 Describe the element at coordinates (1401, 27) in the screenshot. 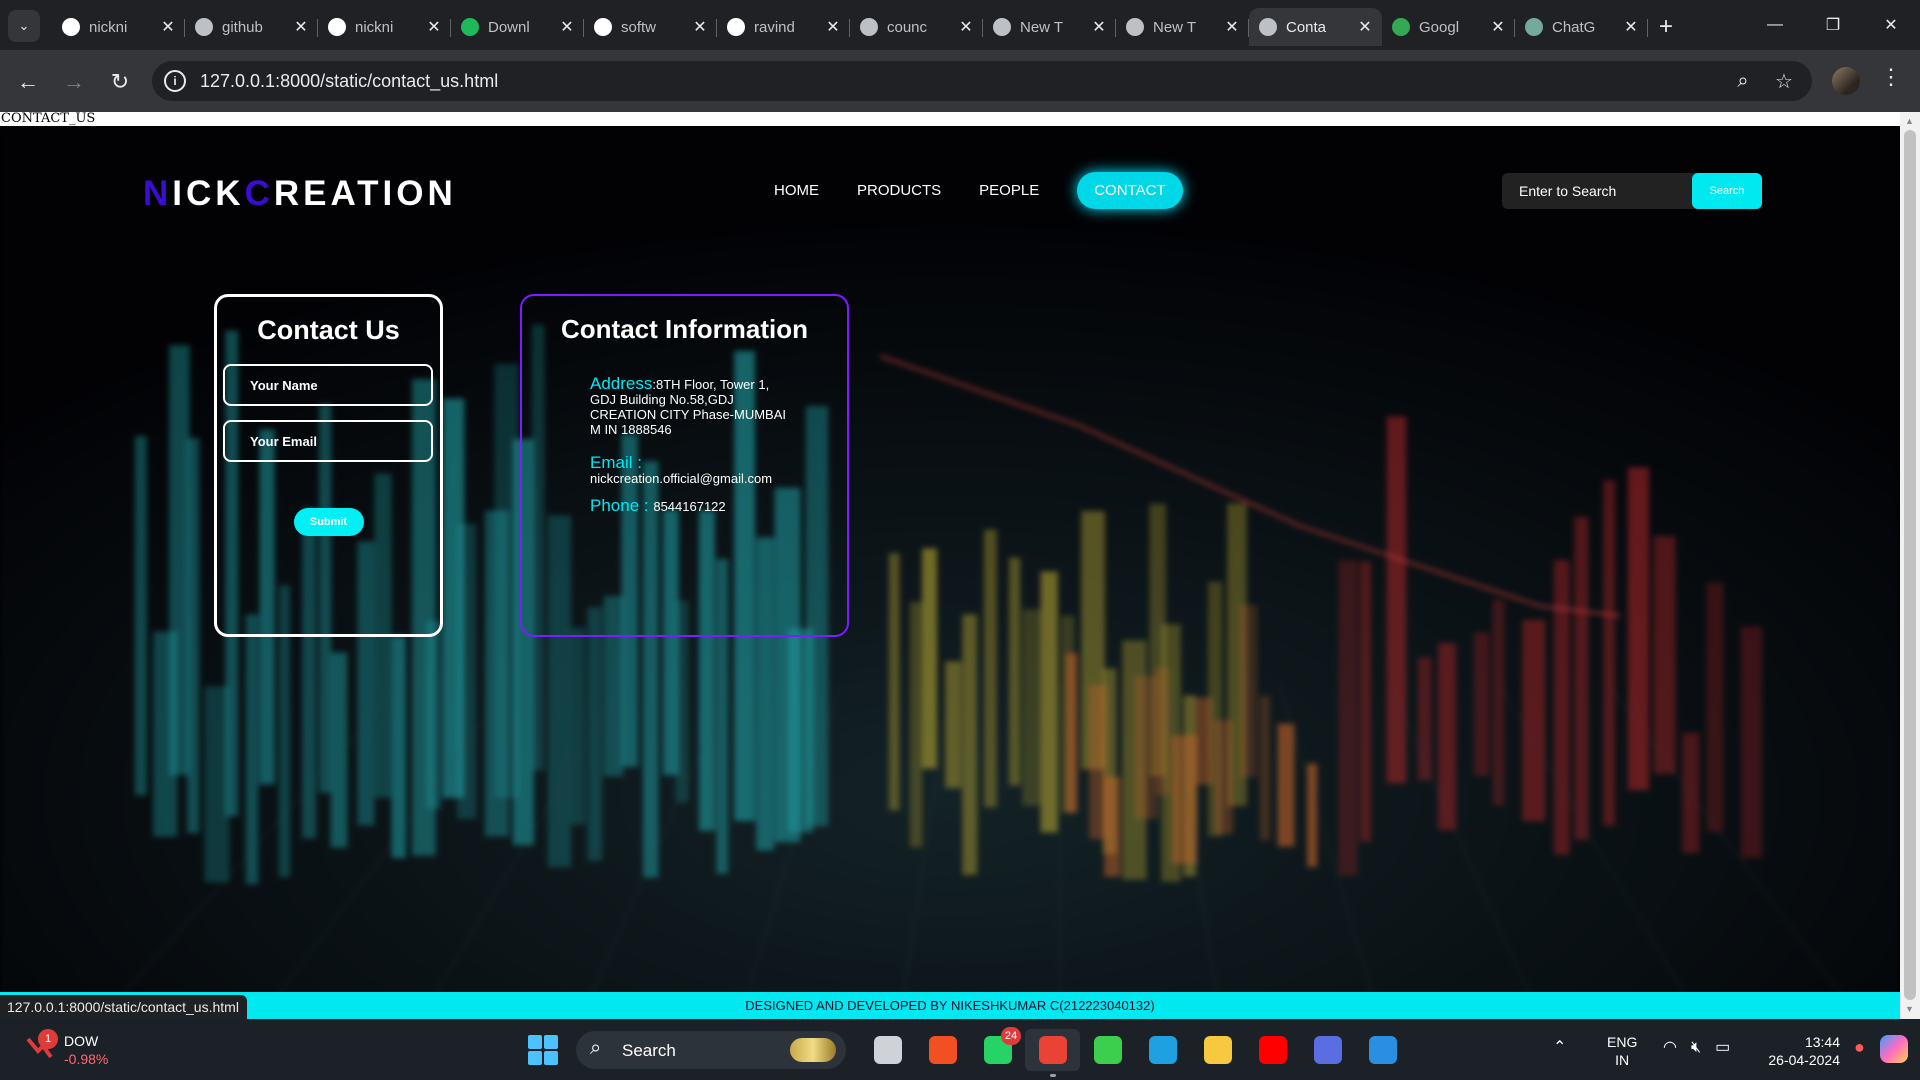

I see `meet-icon` at that location.